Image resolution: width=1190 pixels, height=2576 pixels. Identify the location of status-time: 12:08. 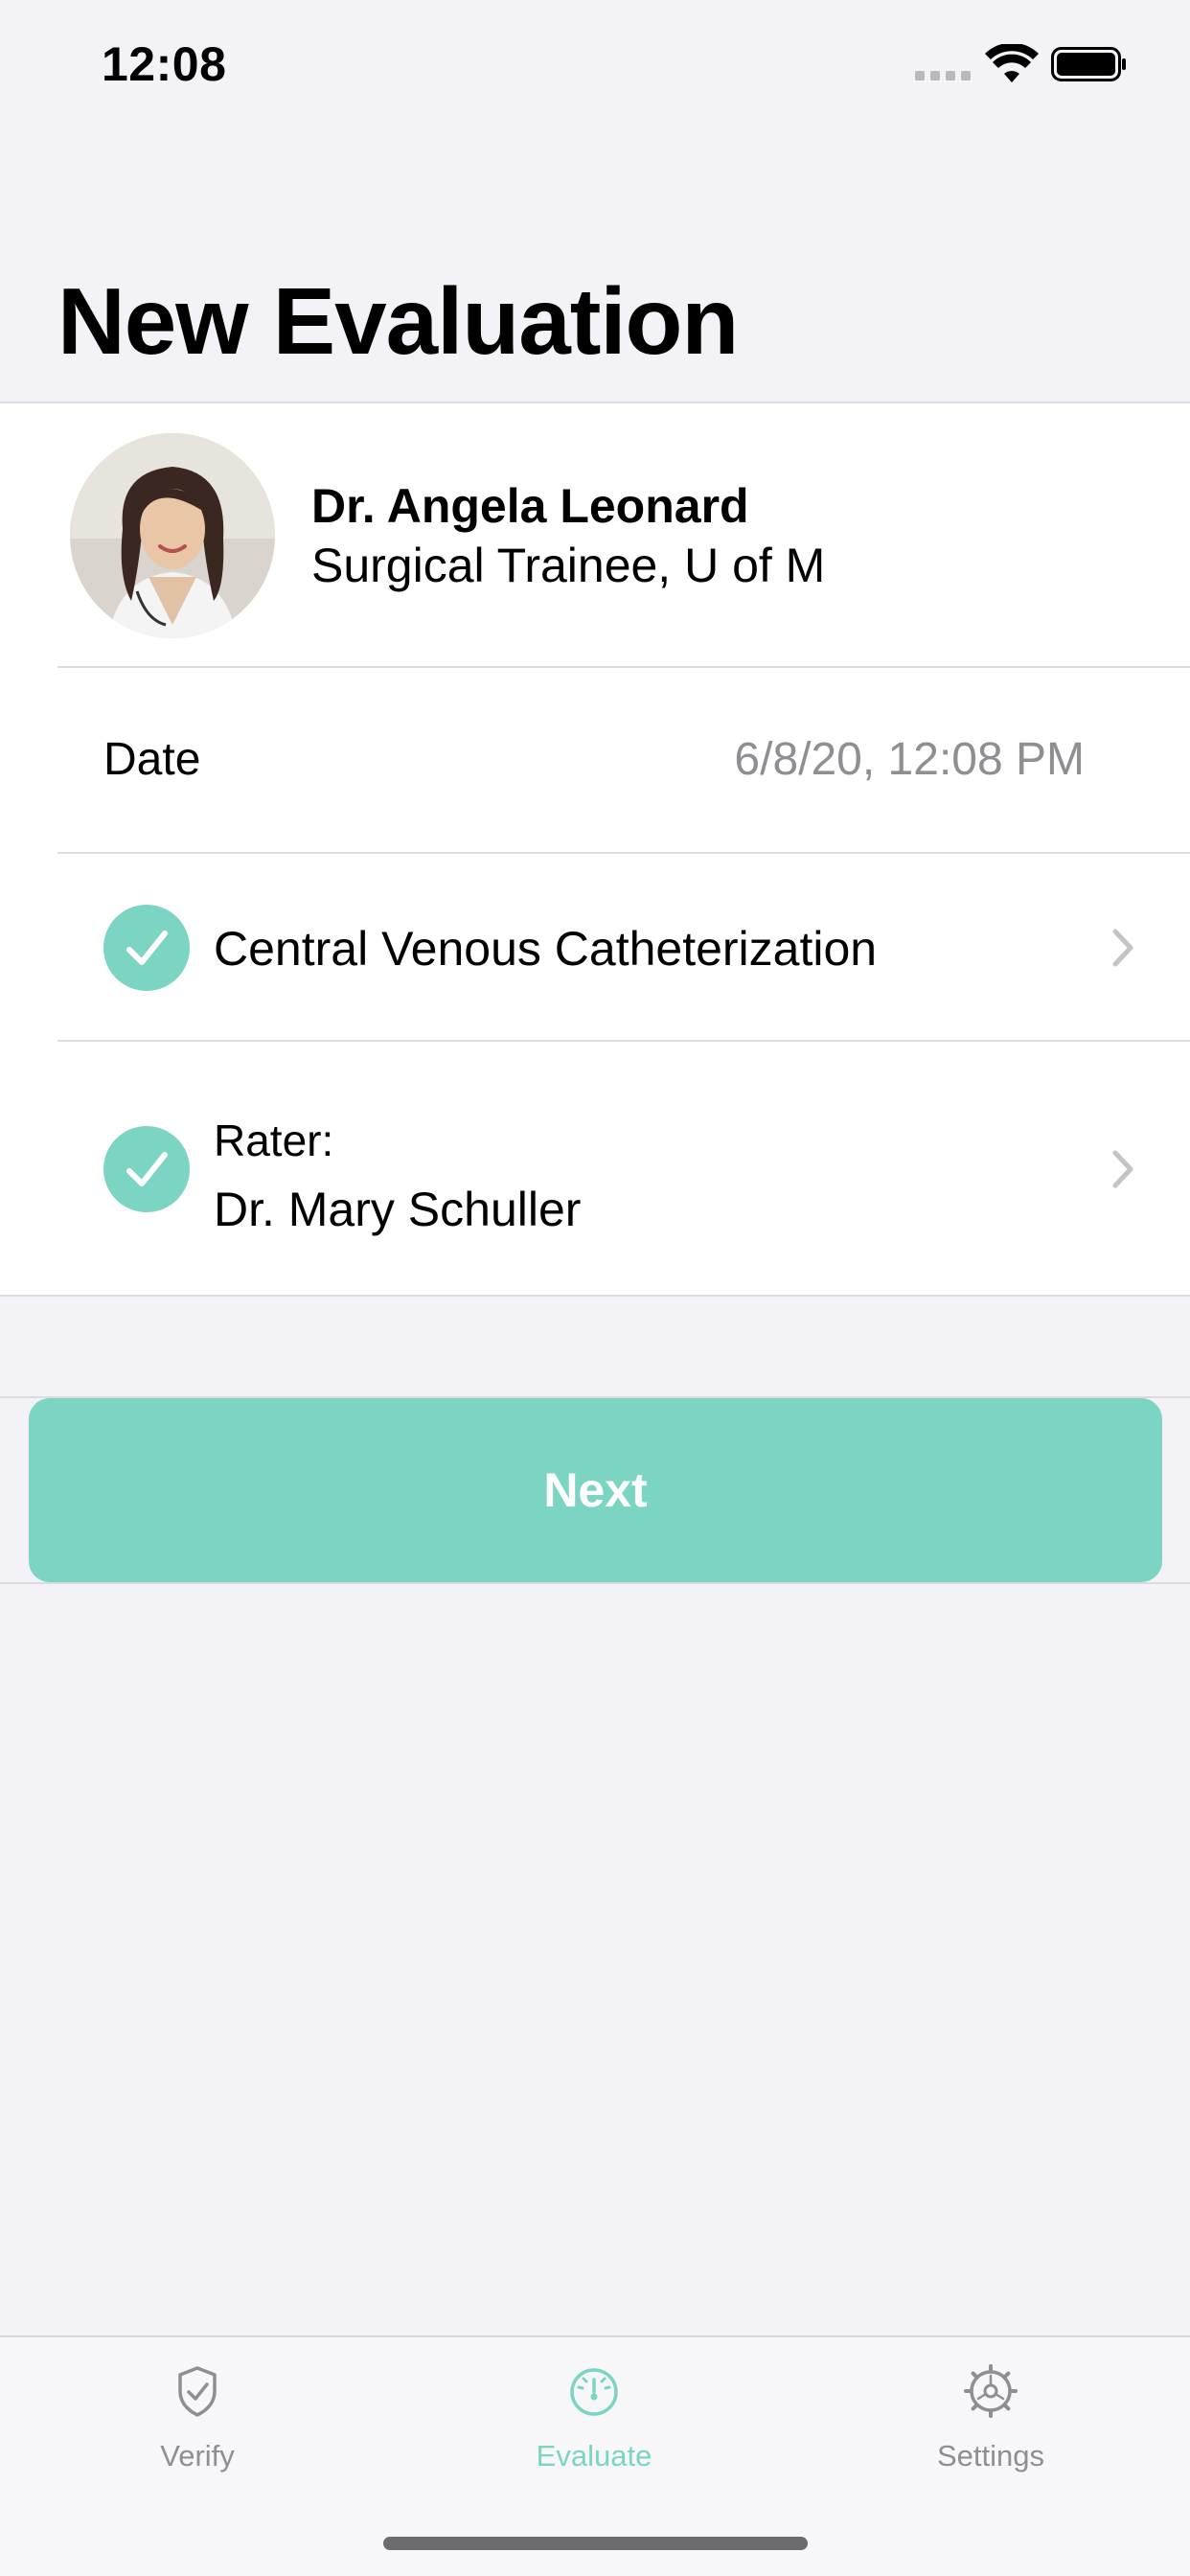
(164, 64).